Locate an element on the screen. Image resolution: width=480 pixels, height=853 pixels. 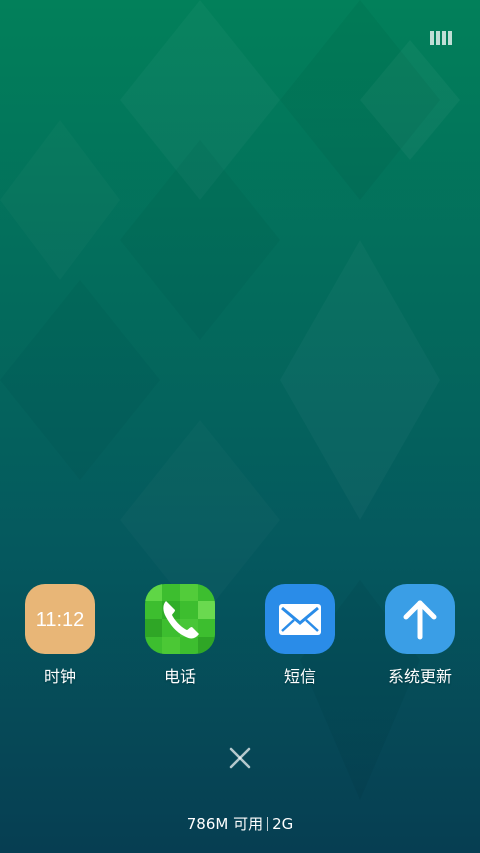
clock-icon: 11:12 is located at coordinates (60, 619).